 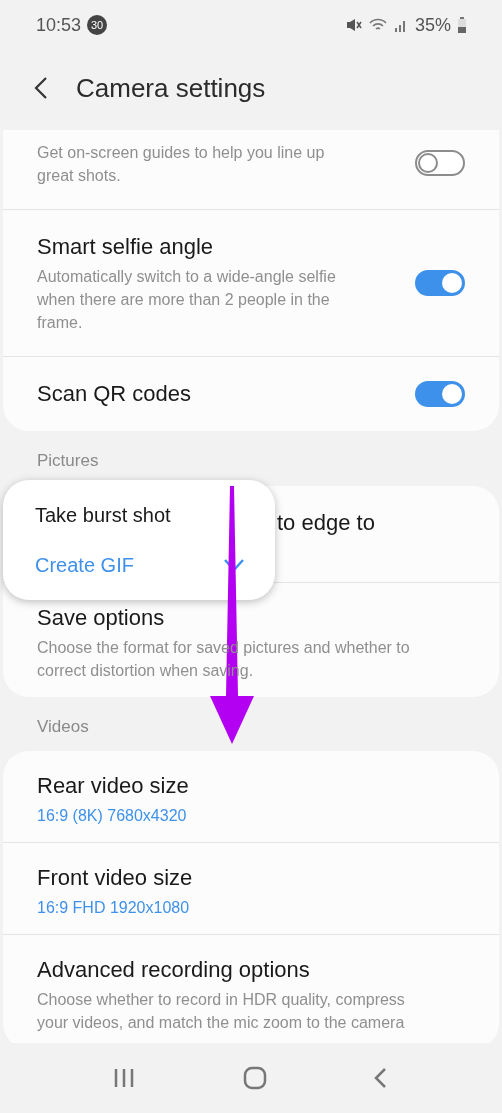 What do you see at coordinates (432, 25) in the screenshot?
I see `battery-percentage: 35%` at bounding box center [432, 25].